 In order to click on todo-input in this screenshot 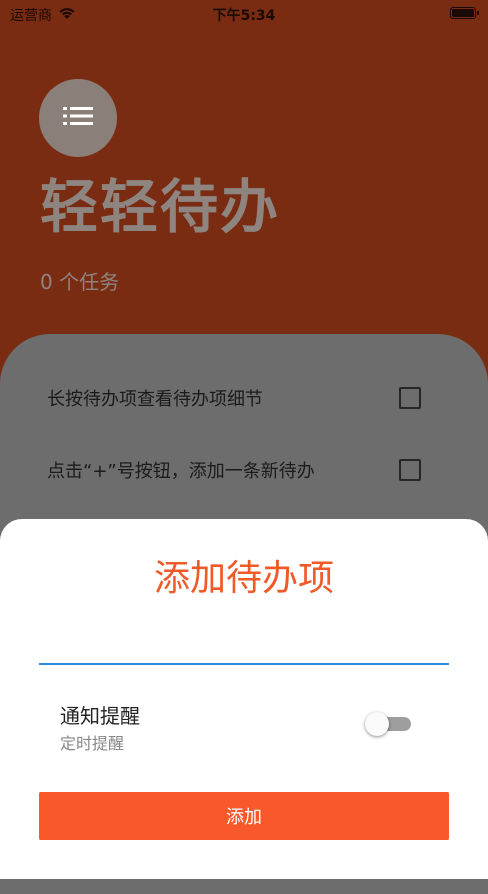, I will do `click(244, 643)`.